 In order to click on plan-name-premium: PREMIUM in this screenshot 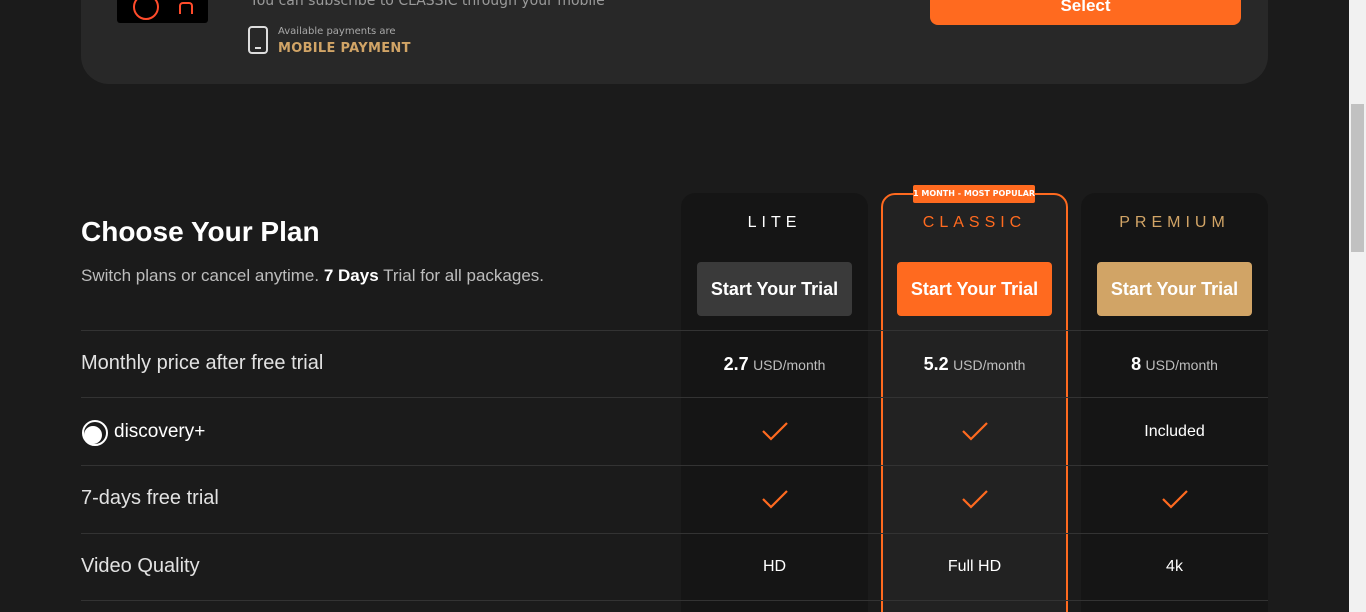, I will do `click(1174, 222)`.